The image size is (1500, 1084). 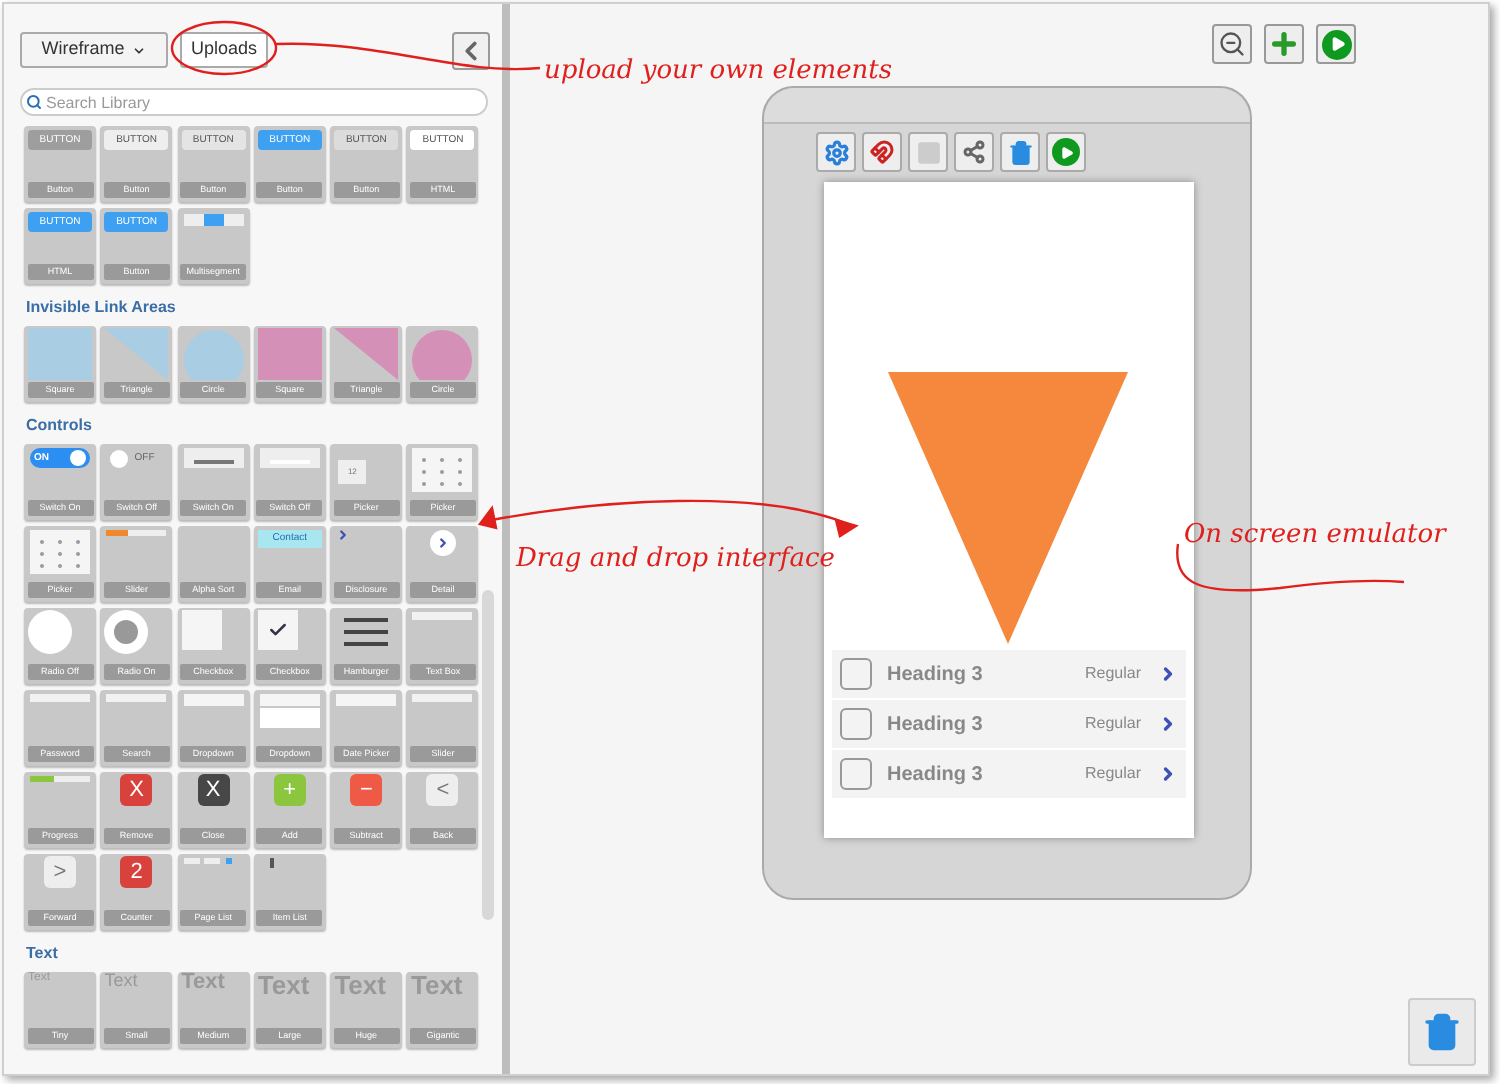 I want to click on magnet-button, so click(x=882, y=152).